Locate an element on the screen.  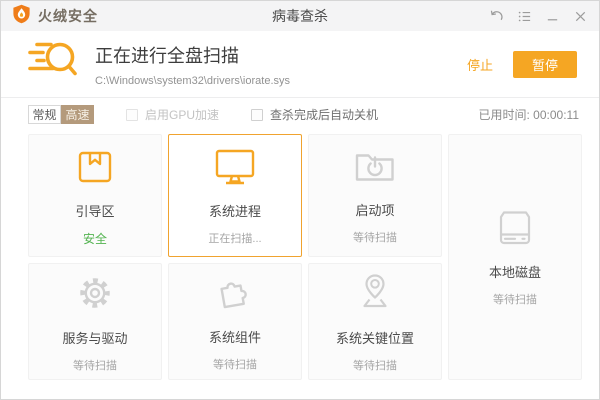
auto-shutdown-label: 查杀完成后自动关机 is located at coordinates (324, 115).